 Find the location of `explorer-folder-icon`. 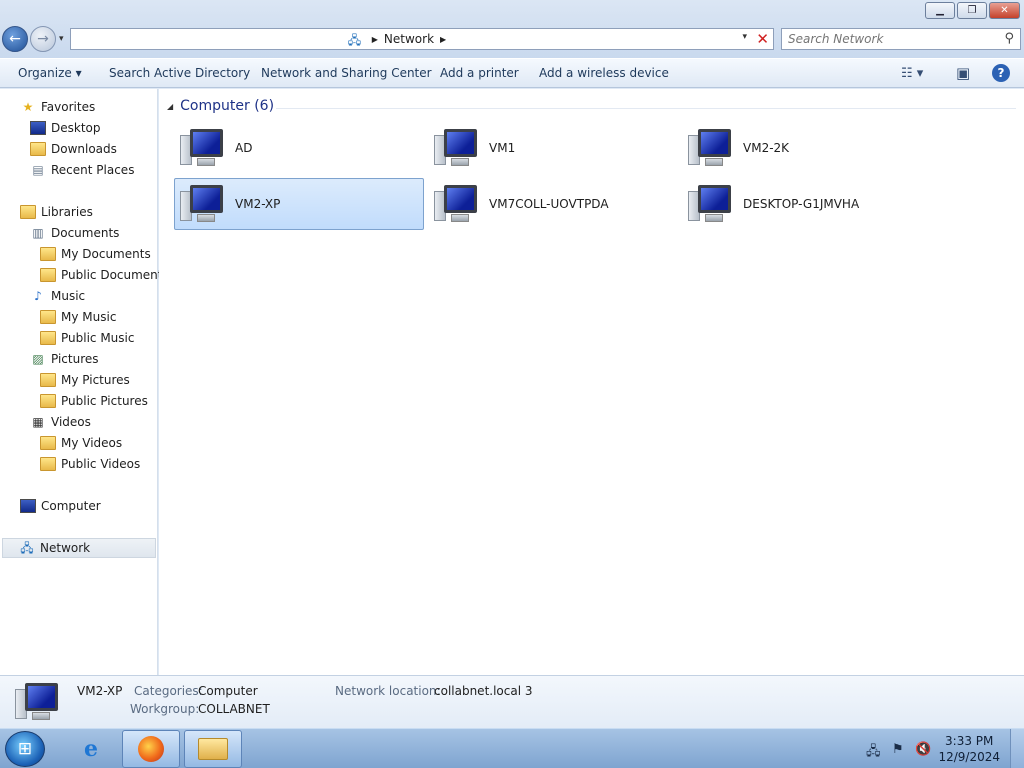

explorer-folder-icon is located at coordinates (213, 749).